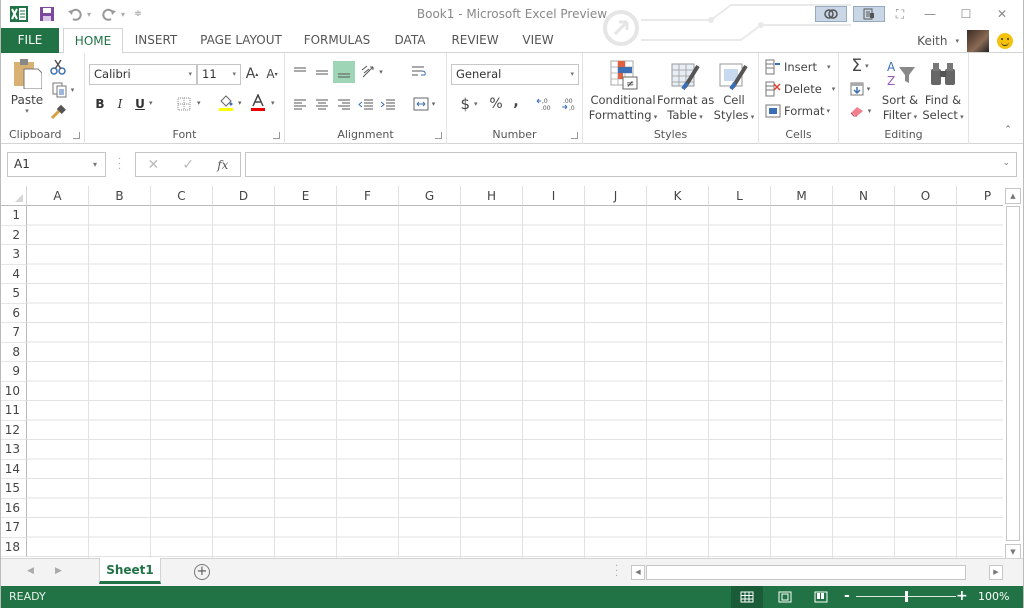 Image resolution: width=1024 pixels, height=608 pixels. Describe the element at coordinates (244, 196) in the screenshot. I see `column-header-d: D` at that location.